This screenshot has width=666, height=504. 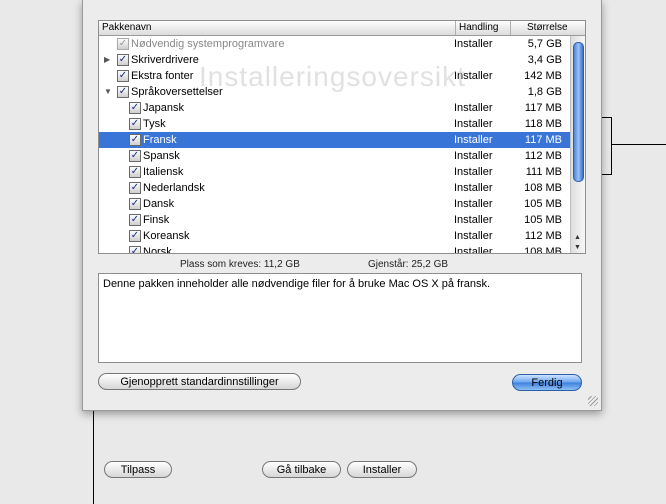 What do you see at coordinates (334, 188) in the screenshot?
I see `table-row: ✓ Nederlandsk Installer 108 MB` at bounding box center [334, 188].